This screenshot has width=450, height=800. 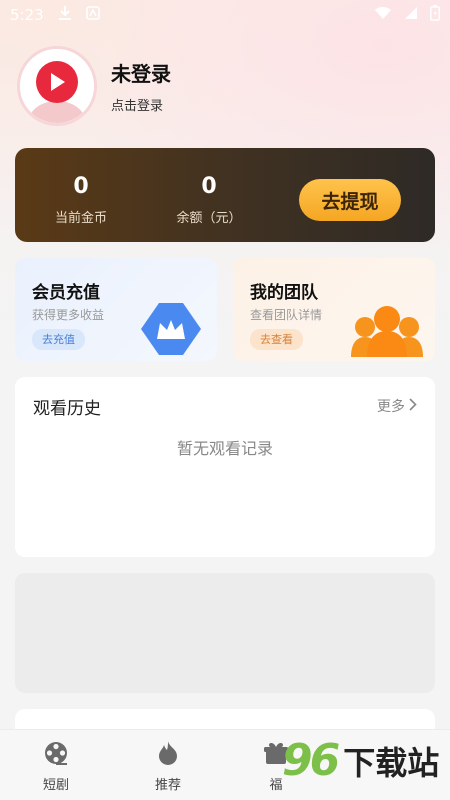 What do you see at coordinates (391, 762) in the screenshot?
I see `watermark-text: 下载站` at bounding box center [391, 762].